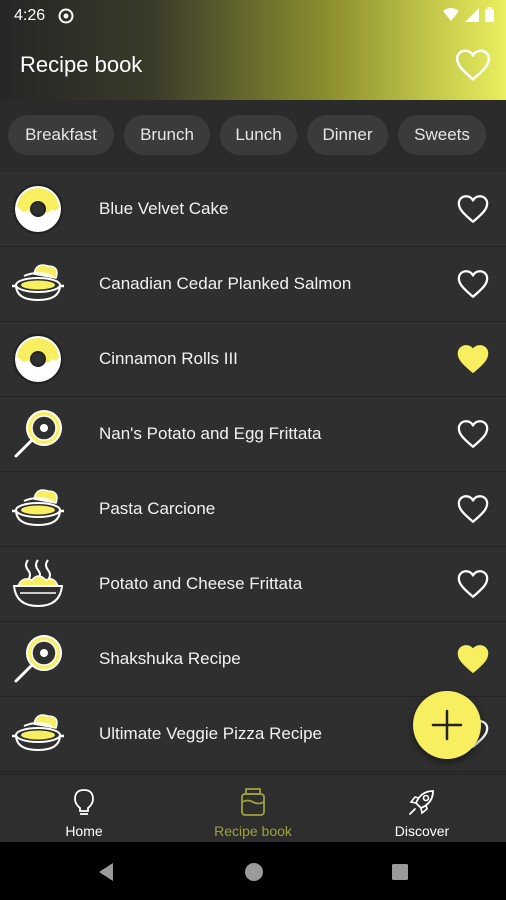 This screenshot has width=506, height=900. Describe the element at coordinates (253, 209) in the screenshot. I see `recipe-row: Blue Velvet Cake` at that location.